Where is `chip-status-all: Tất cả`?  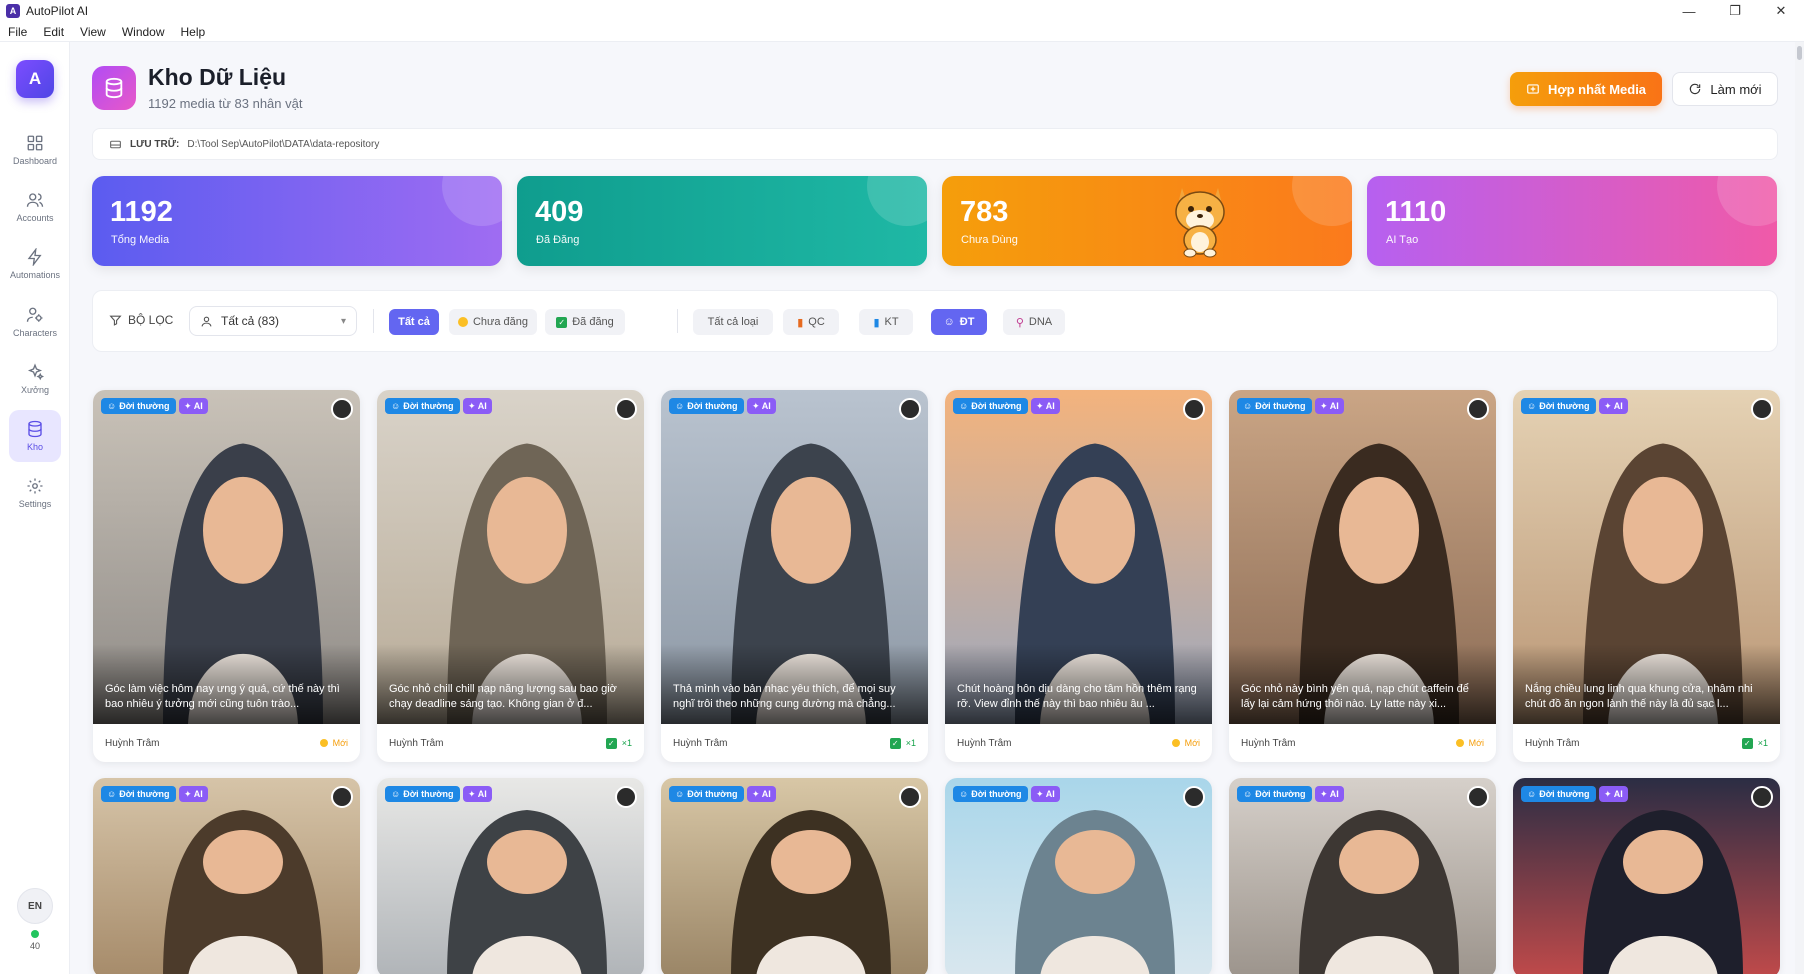 chip-status-all: Tất cả is located at coordinates (414, 322).